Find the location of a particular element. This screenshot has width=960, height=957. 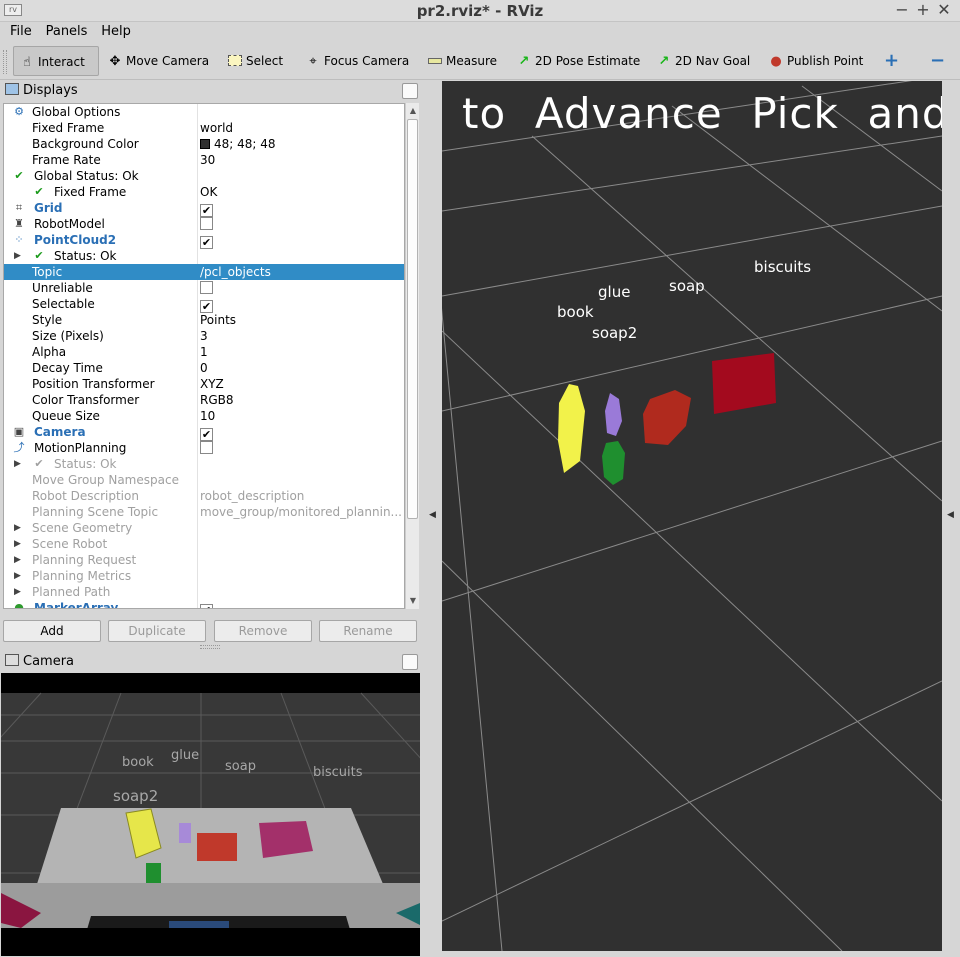

tool-2d-nav-goal: ↗ 2D Nav Goal is located at coordinates (701, 61).